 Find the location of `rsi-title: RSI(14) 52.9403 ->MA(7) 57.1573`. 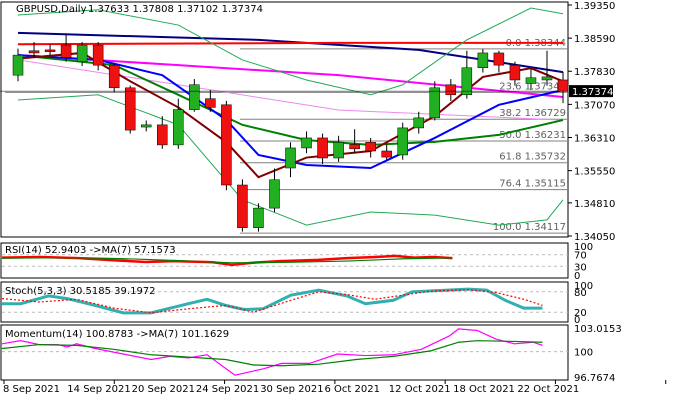

rsi-title: RSI(14) 52.9403 ->MA(7) 57.1573 is located at coordinates (90, 250).